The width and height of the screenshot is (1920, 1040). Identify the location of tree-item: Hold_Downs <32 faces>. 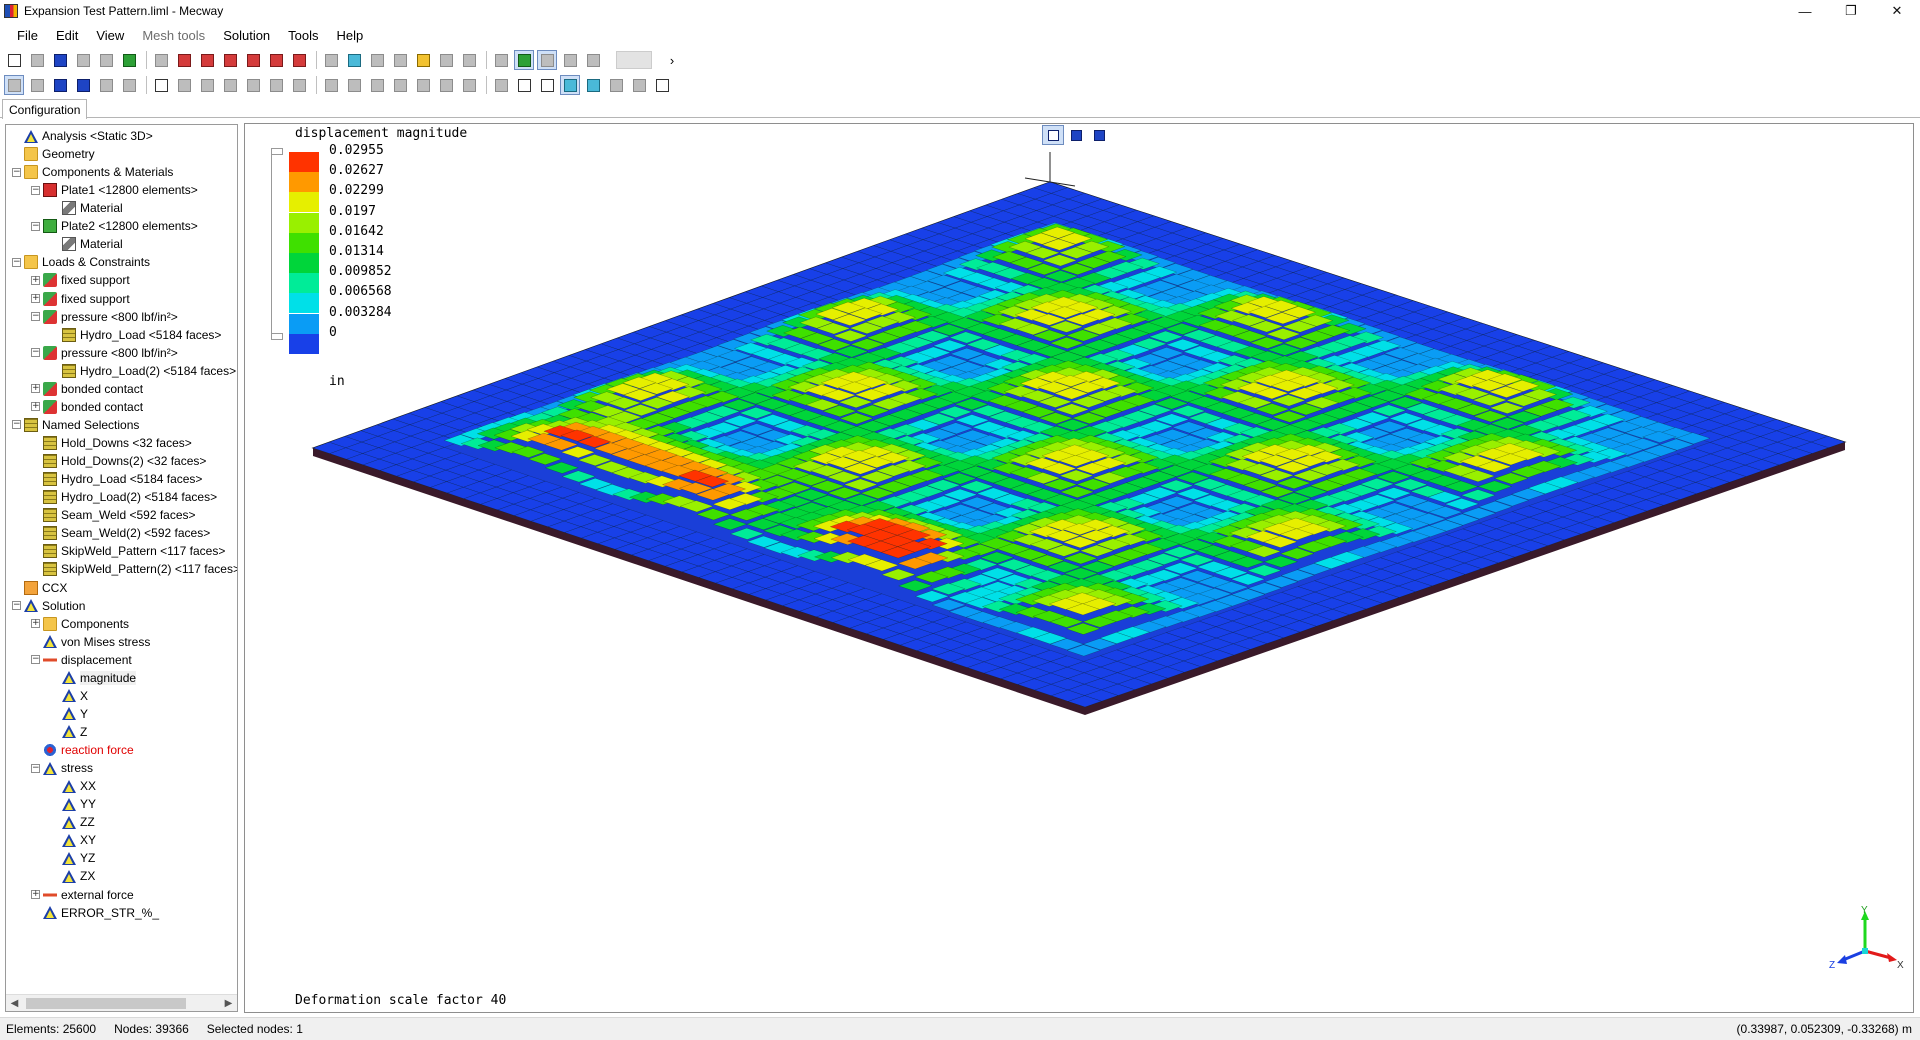
(111, 443).